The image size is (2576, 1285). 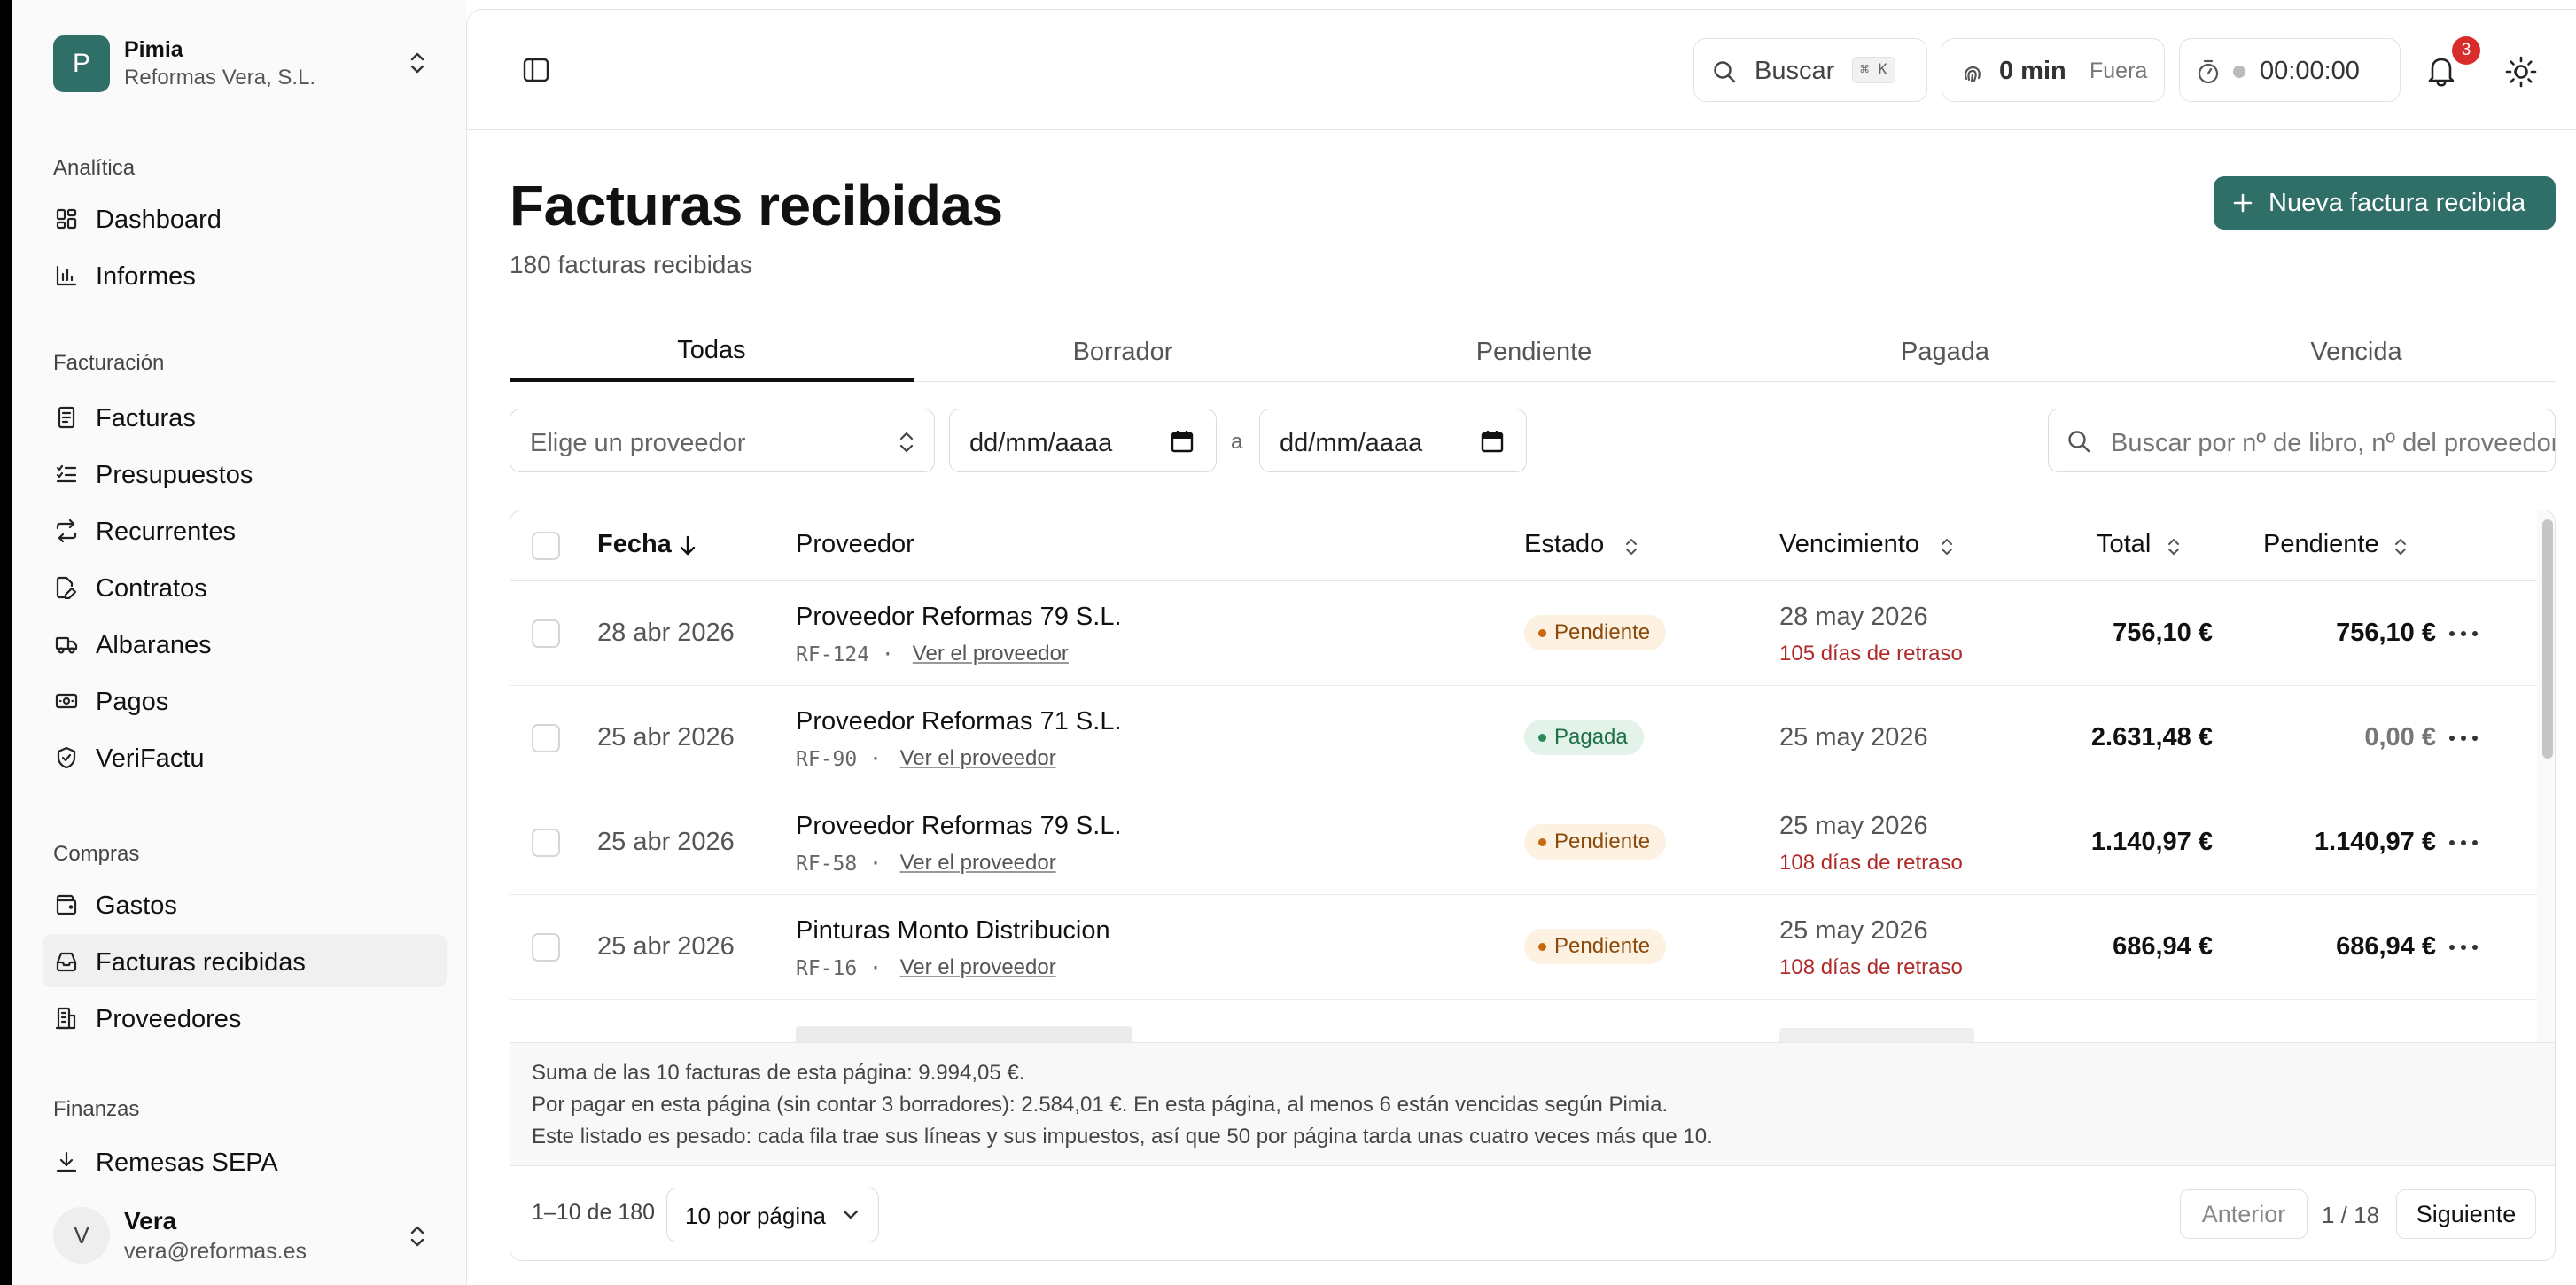 I want to click on date-from-input: dd/mm/aaaa, so click(x=1083, y=440).